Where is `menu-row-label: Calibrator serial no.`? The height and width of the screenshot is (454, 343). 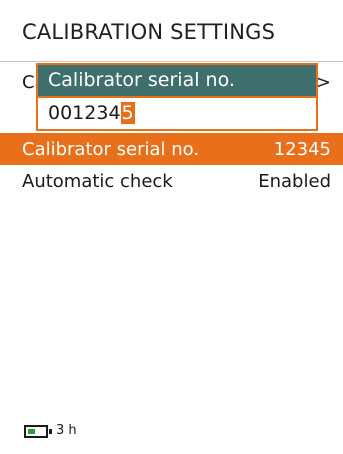 menu-row-label: Calibrator serial no. is located at coordinates (111, 149).